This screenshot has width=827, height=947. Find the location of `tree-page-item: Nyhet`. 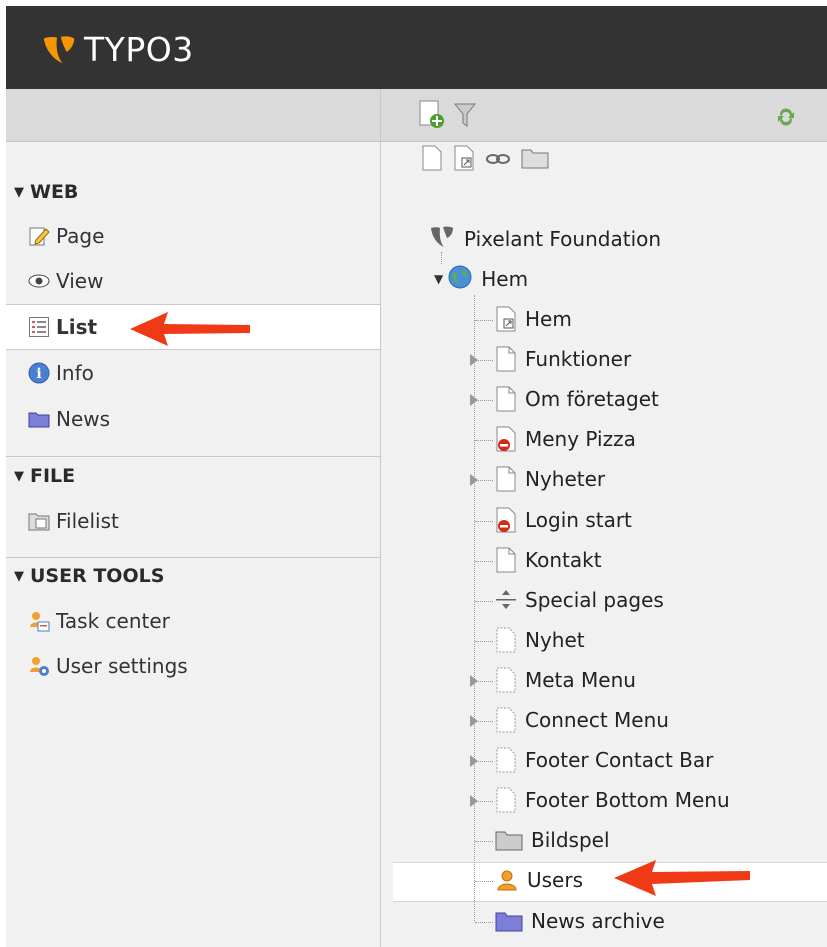

tree-page-item: Nyhet is located at coordinates (540, 640).